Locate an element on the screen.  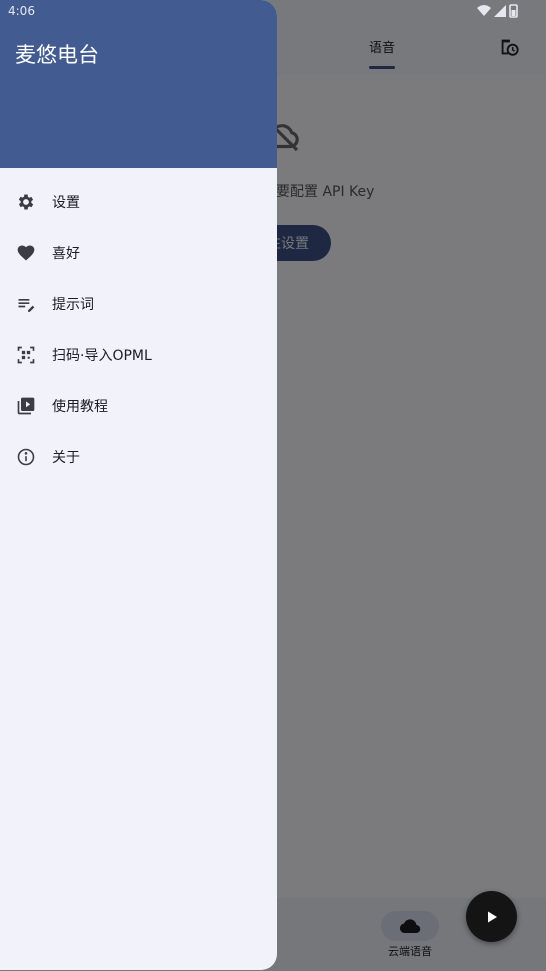
menu-item-settings: 设置 is located at coordinates (138, 201).